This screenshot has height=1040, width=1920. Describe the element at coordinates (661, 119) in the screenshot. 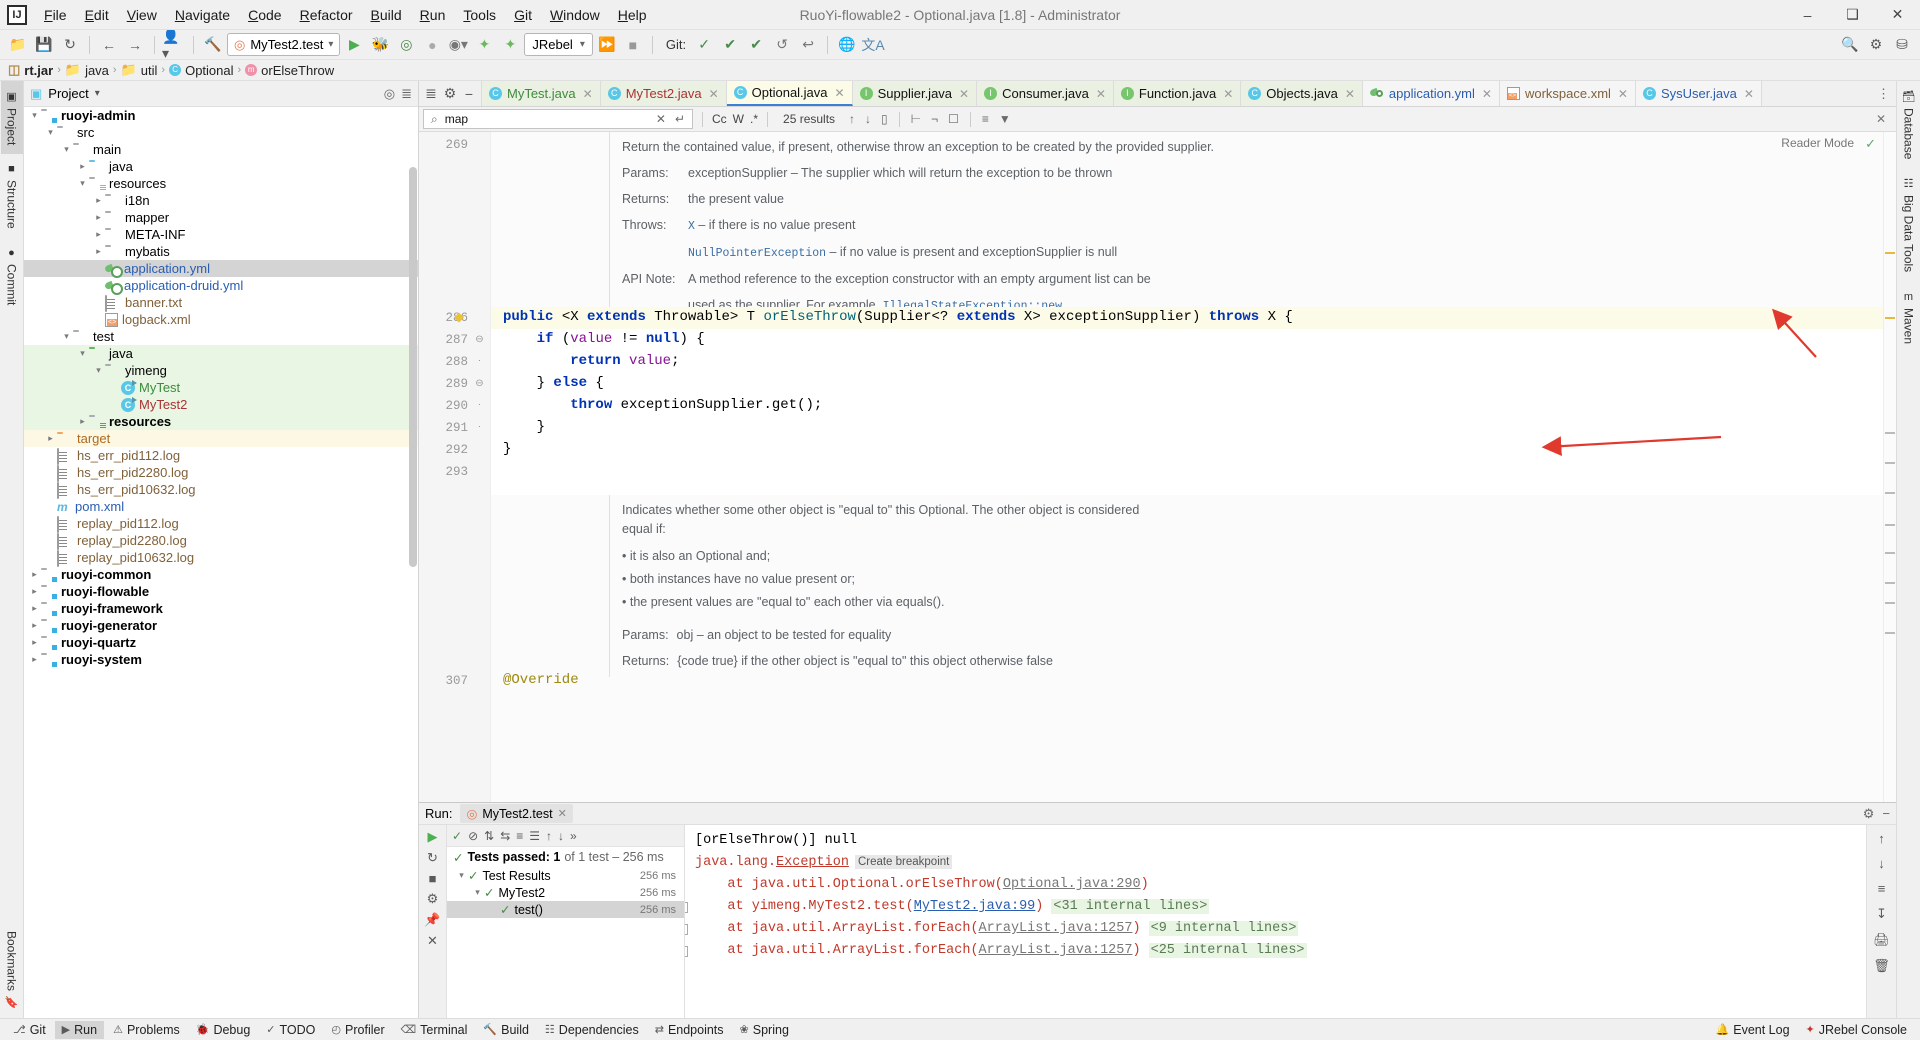

I see `clear-icon: ✕` at that location.